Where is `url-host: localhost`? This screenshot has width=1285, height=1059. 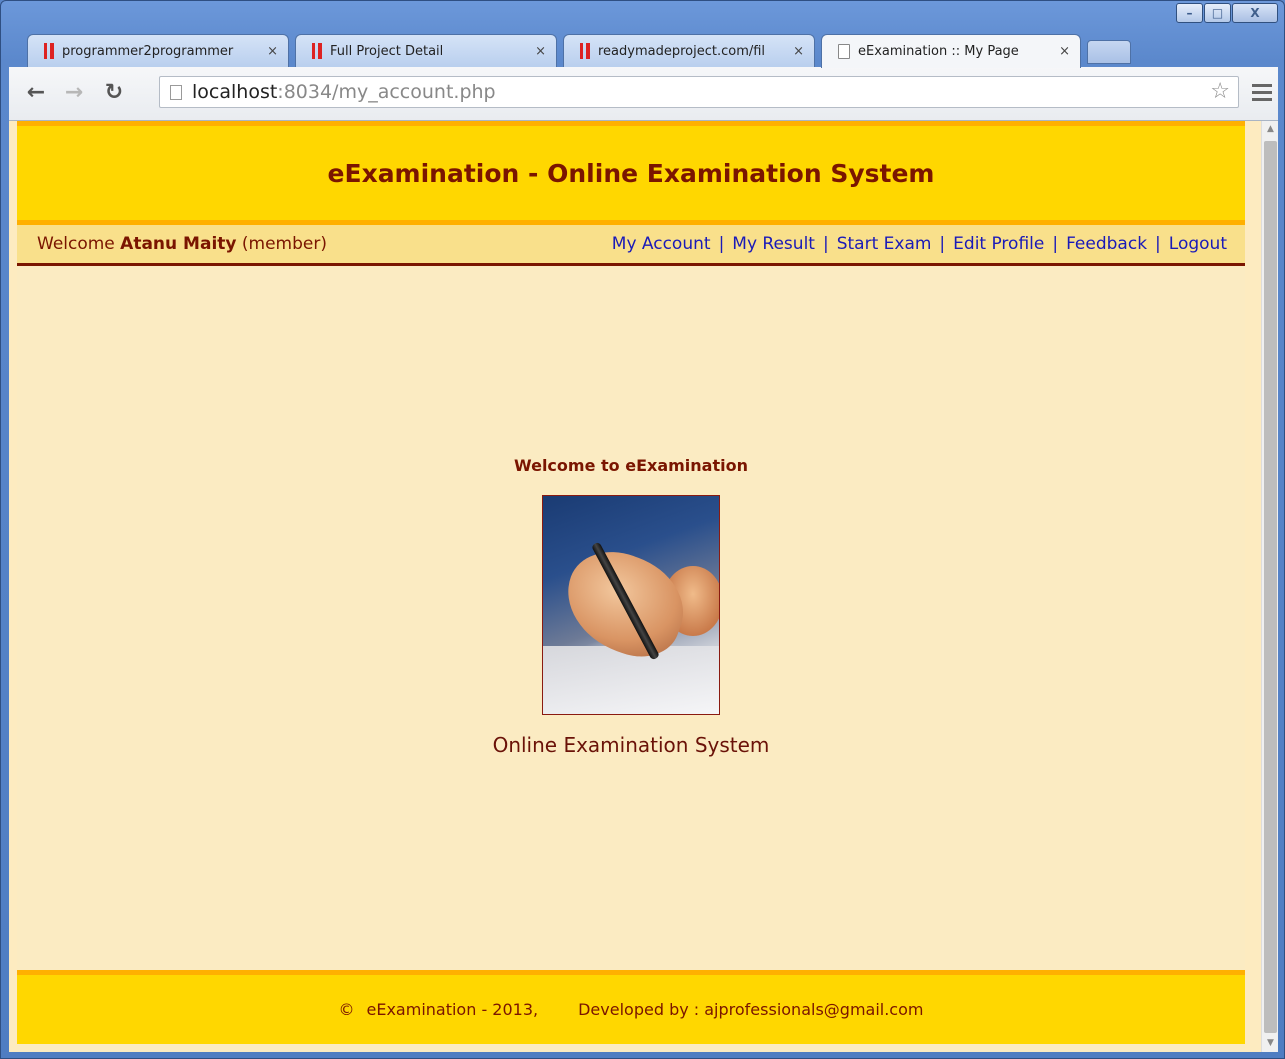 url-host: localhost is located at coordinates (235, 92).